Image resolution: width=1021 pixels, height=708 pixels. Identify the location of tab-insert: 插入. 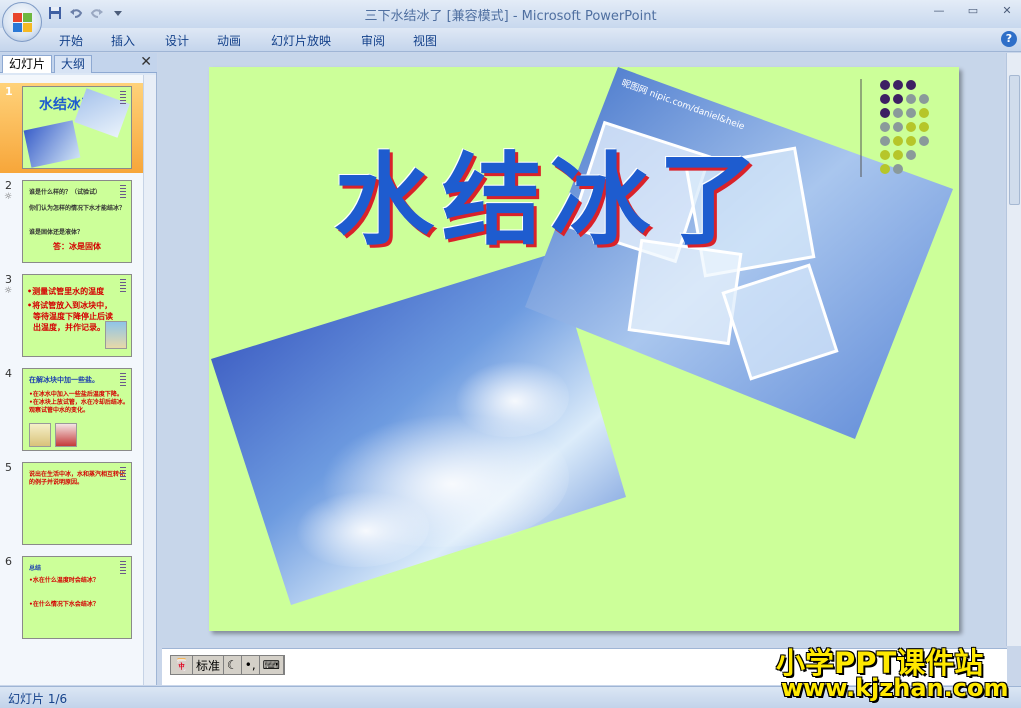
(123, 40).